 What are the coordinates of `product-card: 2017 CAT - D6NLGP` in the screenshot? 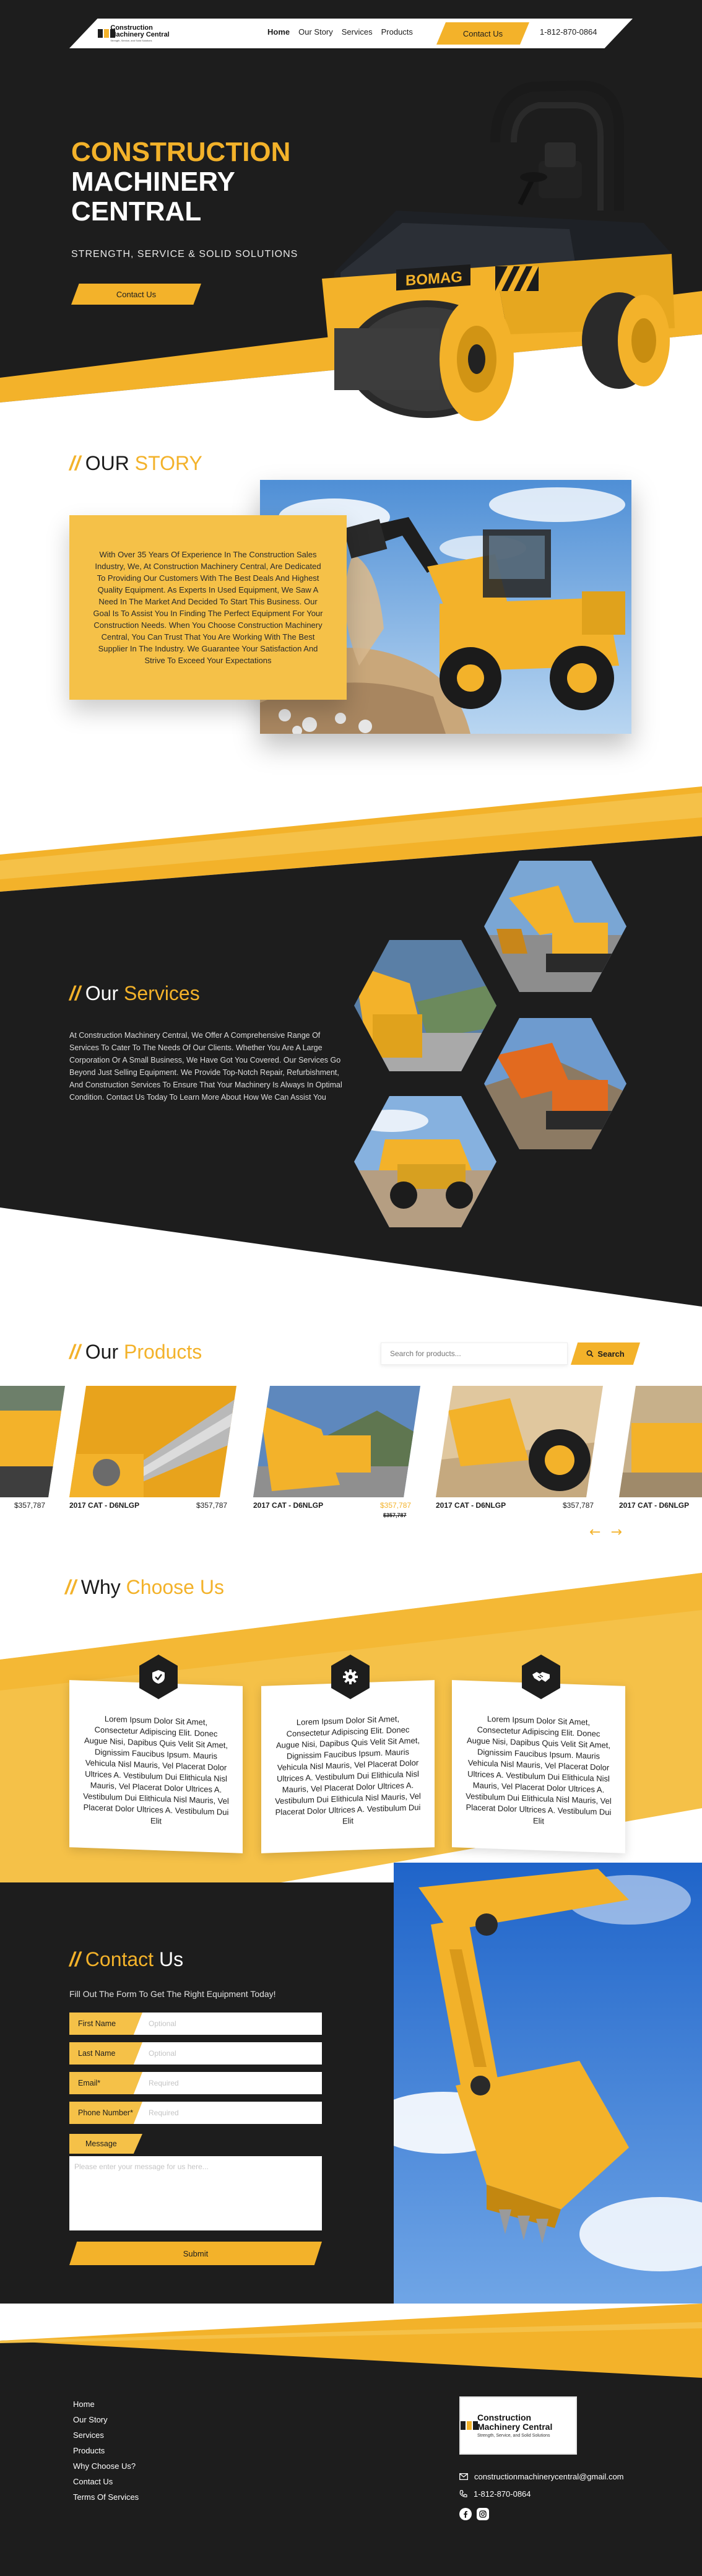 It's located at (661, 1454).